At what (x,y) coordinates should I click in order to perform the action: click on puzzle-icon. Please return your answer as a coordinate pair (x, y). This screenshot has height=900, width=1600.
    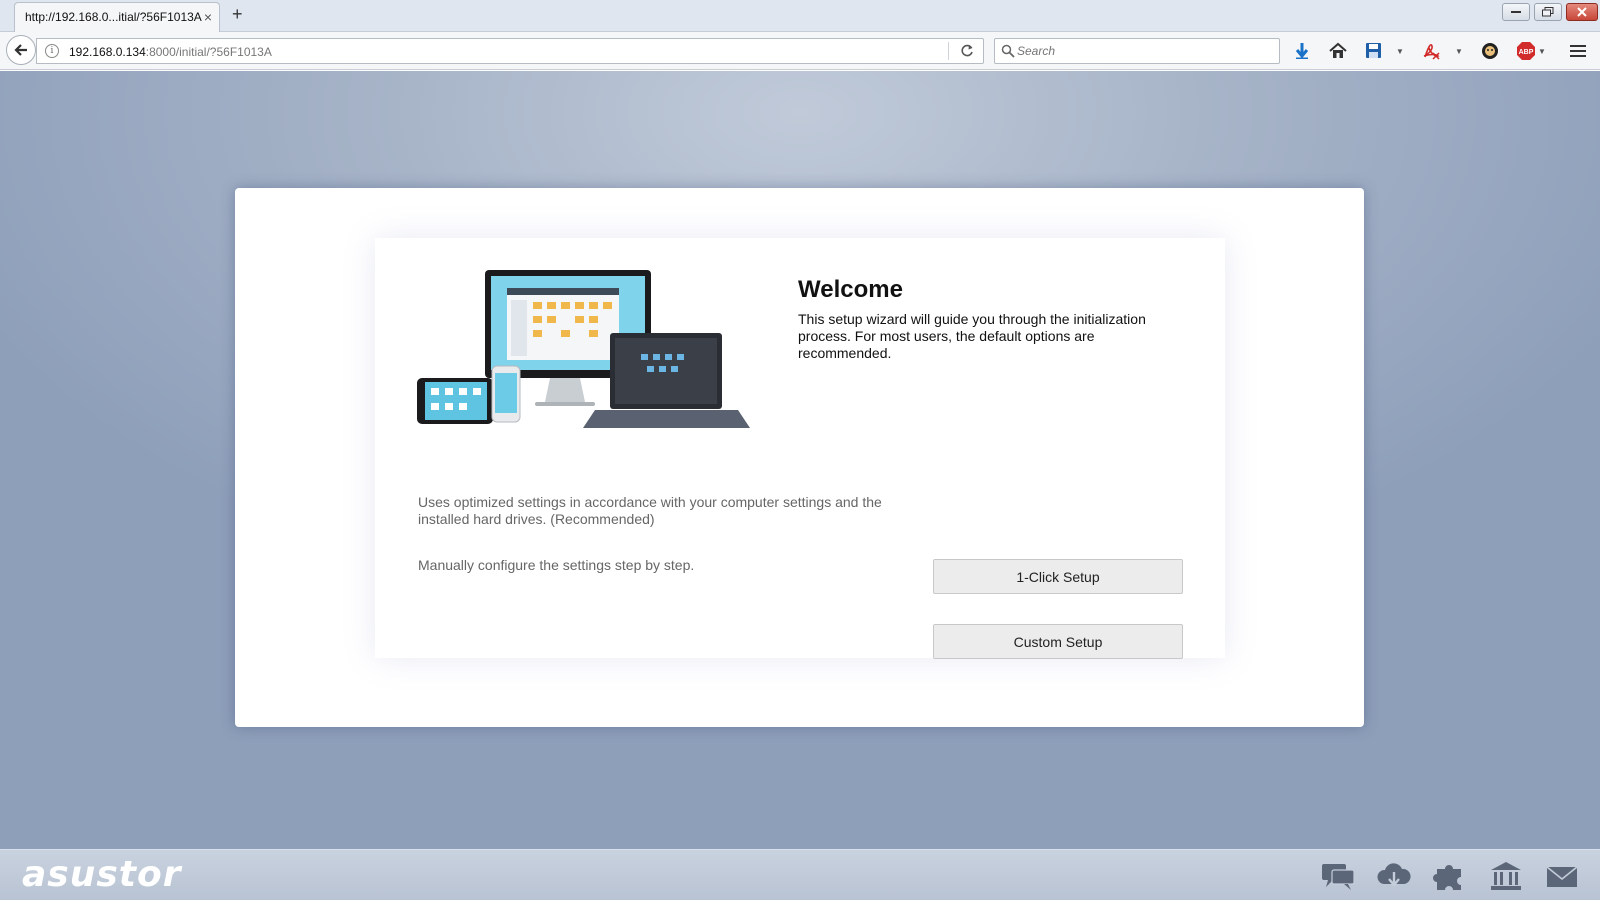
    Looking at the image, I should click on (1450, 876).